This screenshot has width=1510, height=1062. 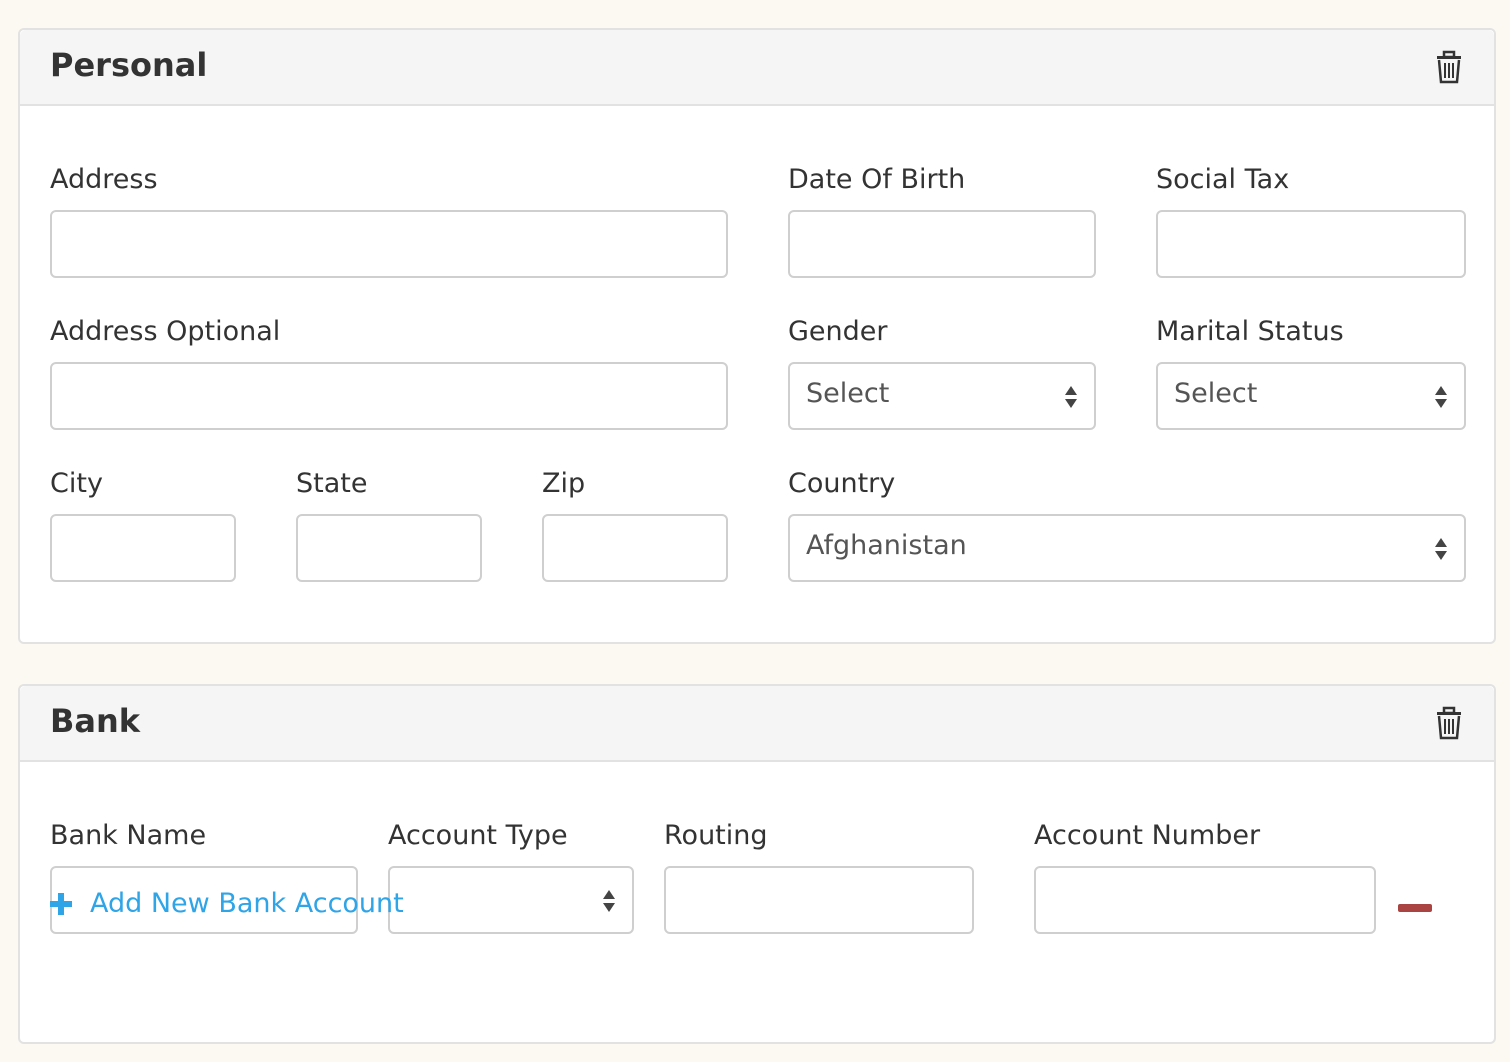 What do you see at coordinates (842, 483) in the screenshot?
I see `country-label: Country` at bounding box center [842, 483].